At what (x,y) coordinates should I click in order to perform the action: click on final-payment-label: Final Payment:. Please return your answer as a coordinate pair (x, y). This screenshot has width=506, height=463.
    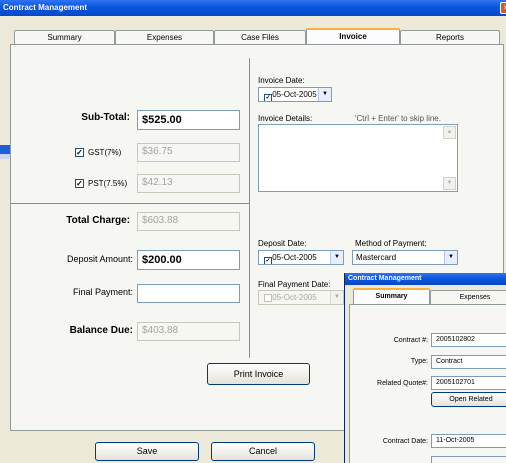
    Looking at the image, I should click on (102, 292).